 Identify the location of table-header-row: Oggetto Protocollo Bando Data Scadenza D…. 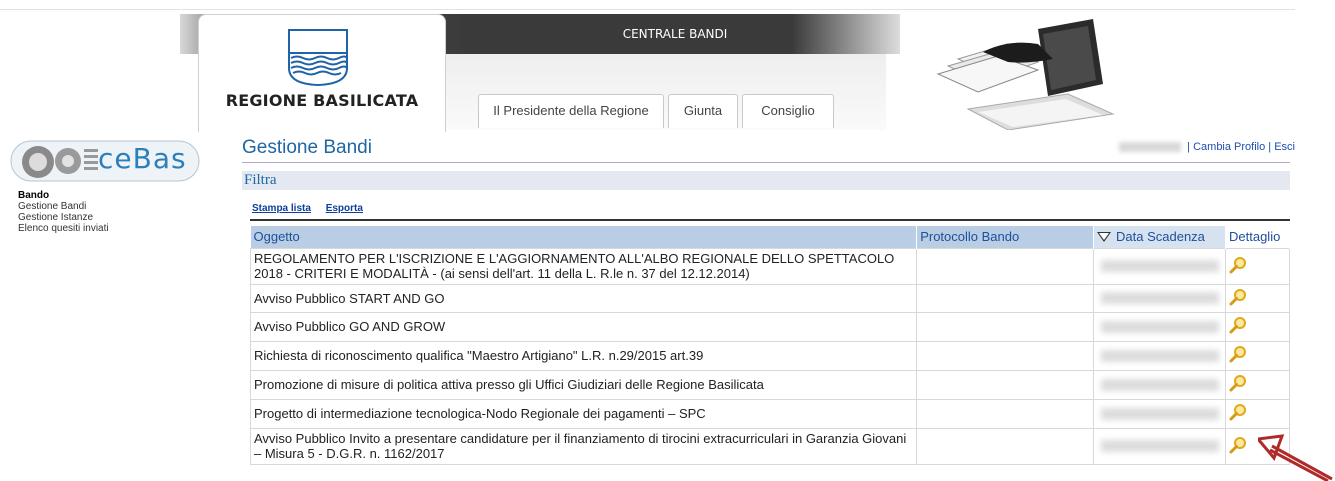
(770, 237).